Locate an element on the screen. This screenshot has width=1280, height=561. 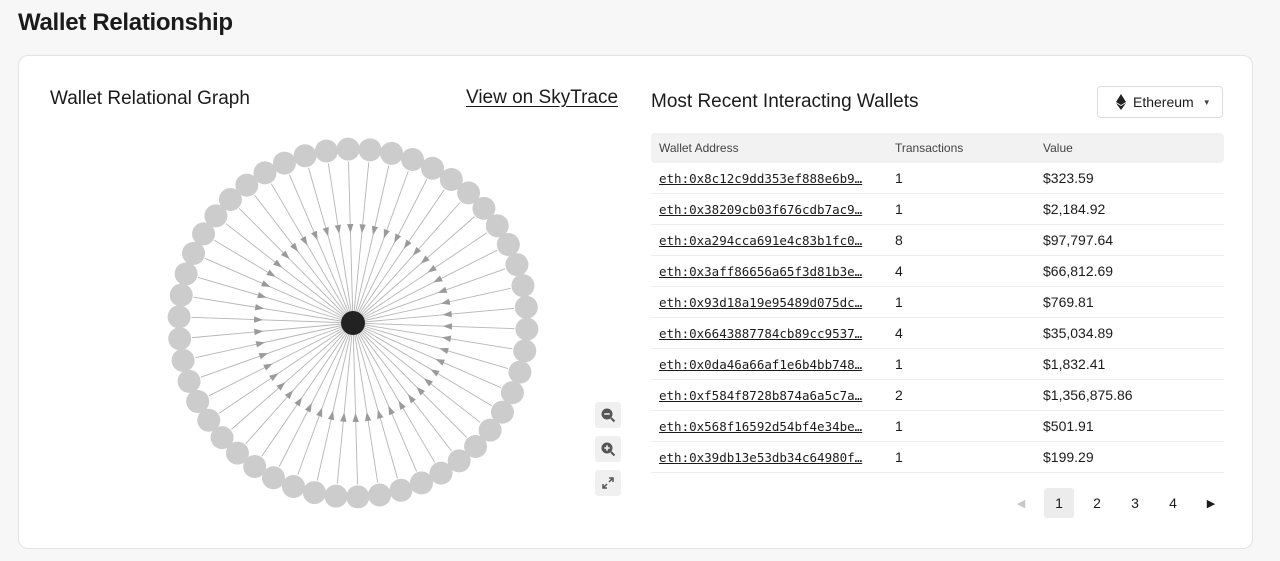
graph-center-node is located at coordinates (353, 323).